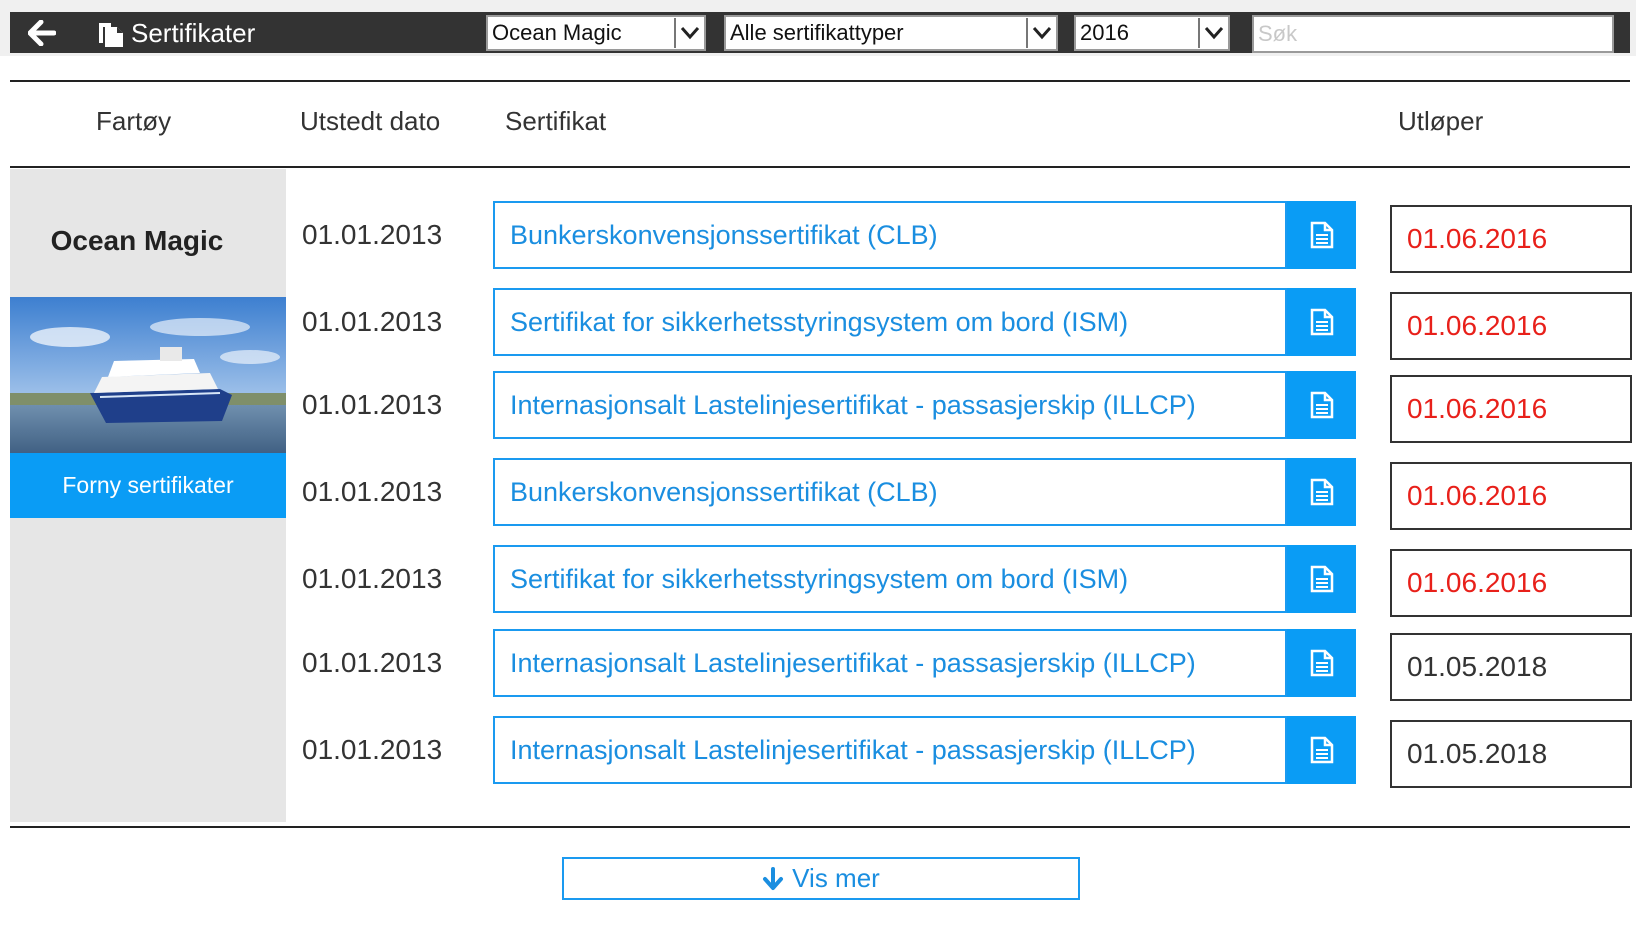 The width and height of the screenshot is (1636, 928). I want to click on search-field, so click(1433, 34).